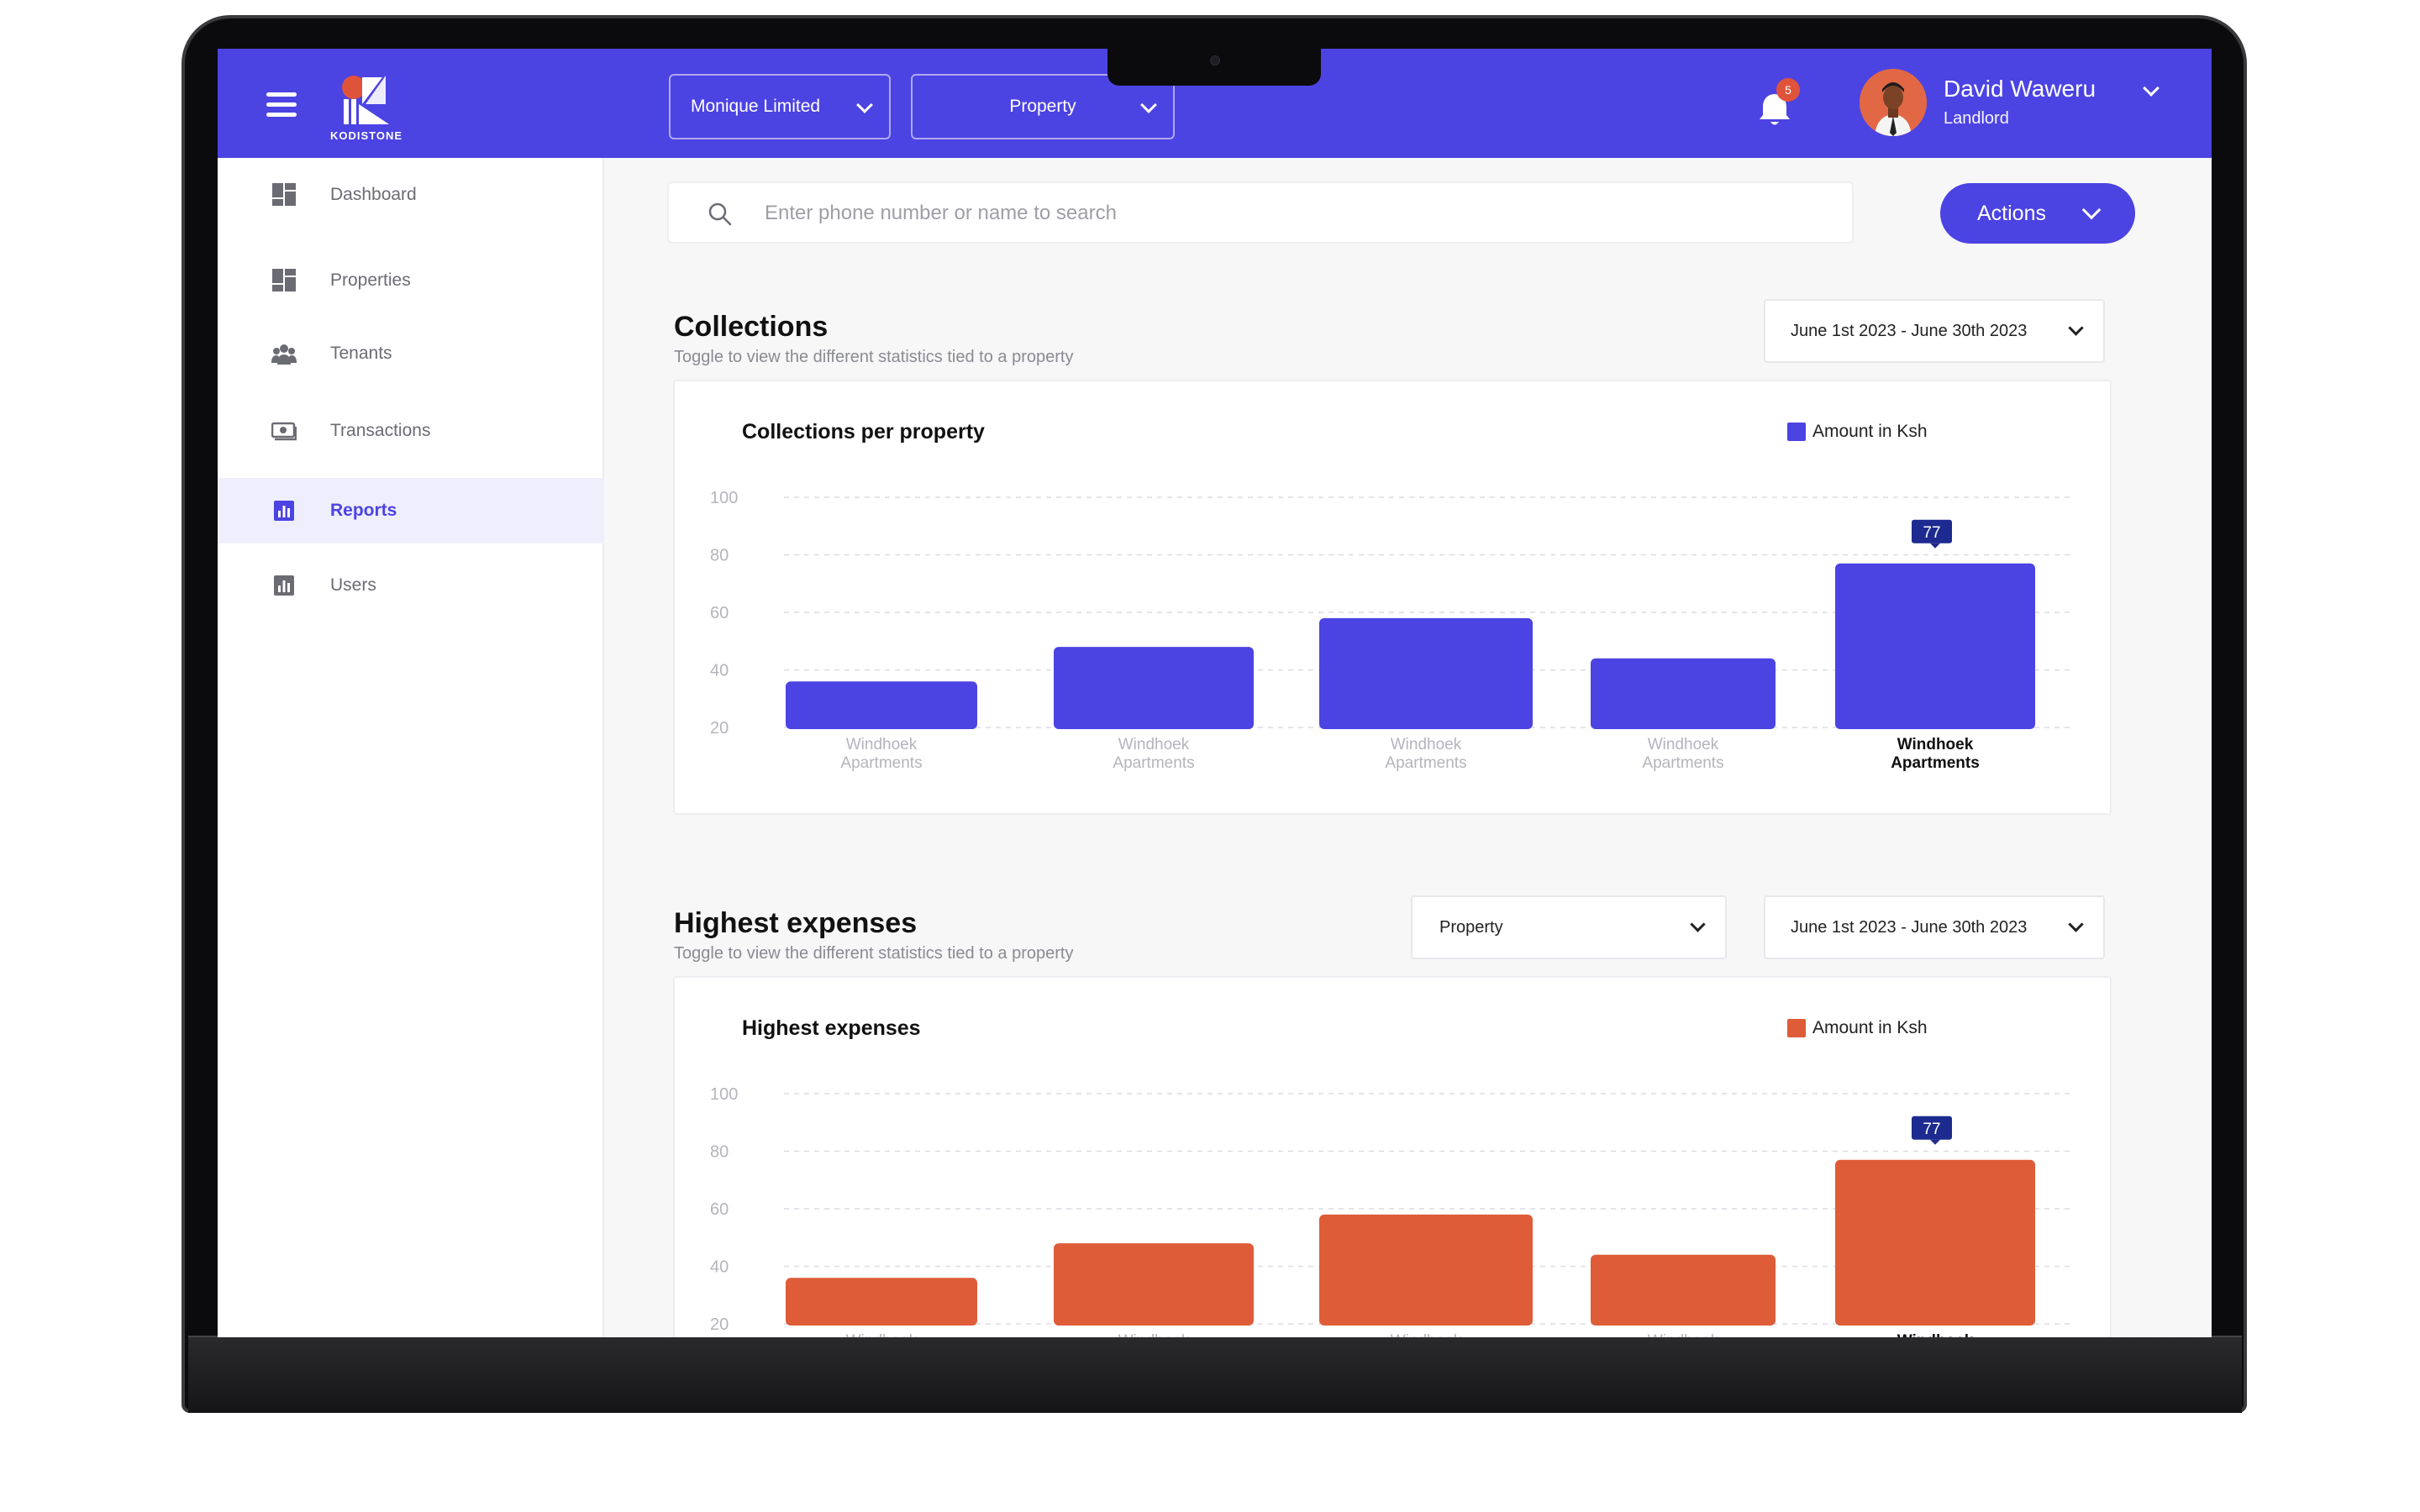 Image resolution: width=2420 pixels, height=1512 pixels. What do you see at coordinates (796, 923) in the screenshot?
I see `expenses-title: Highest expenses` at bounding box center [796, 923].